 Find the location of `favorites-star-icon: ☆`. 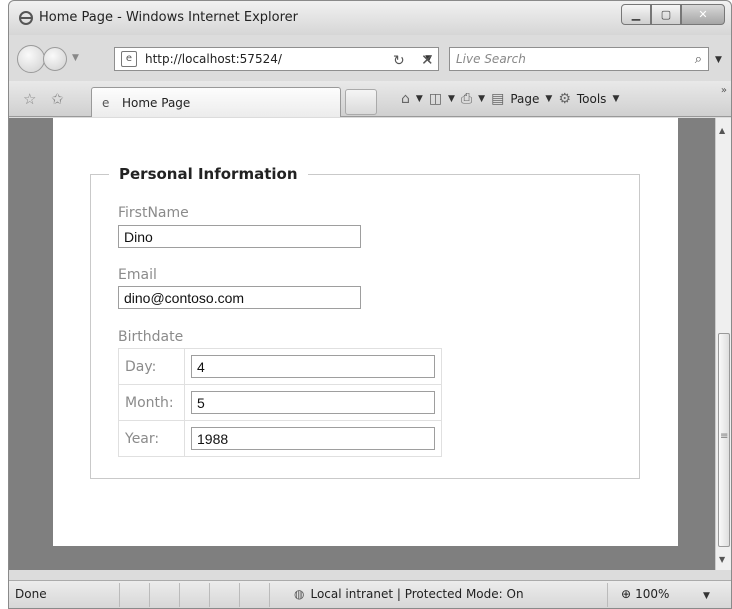

favorites-star-icon: ☆ is located at coordinates (29, 99).